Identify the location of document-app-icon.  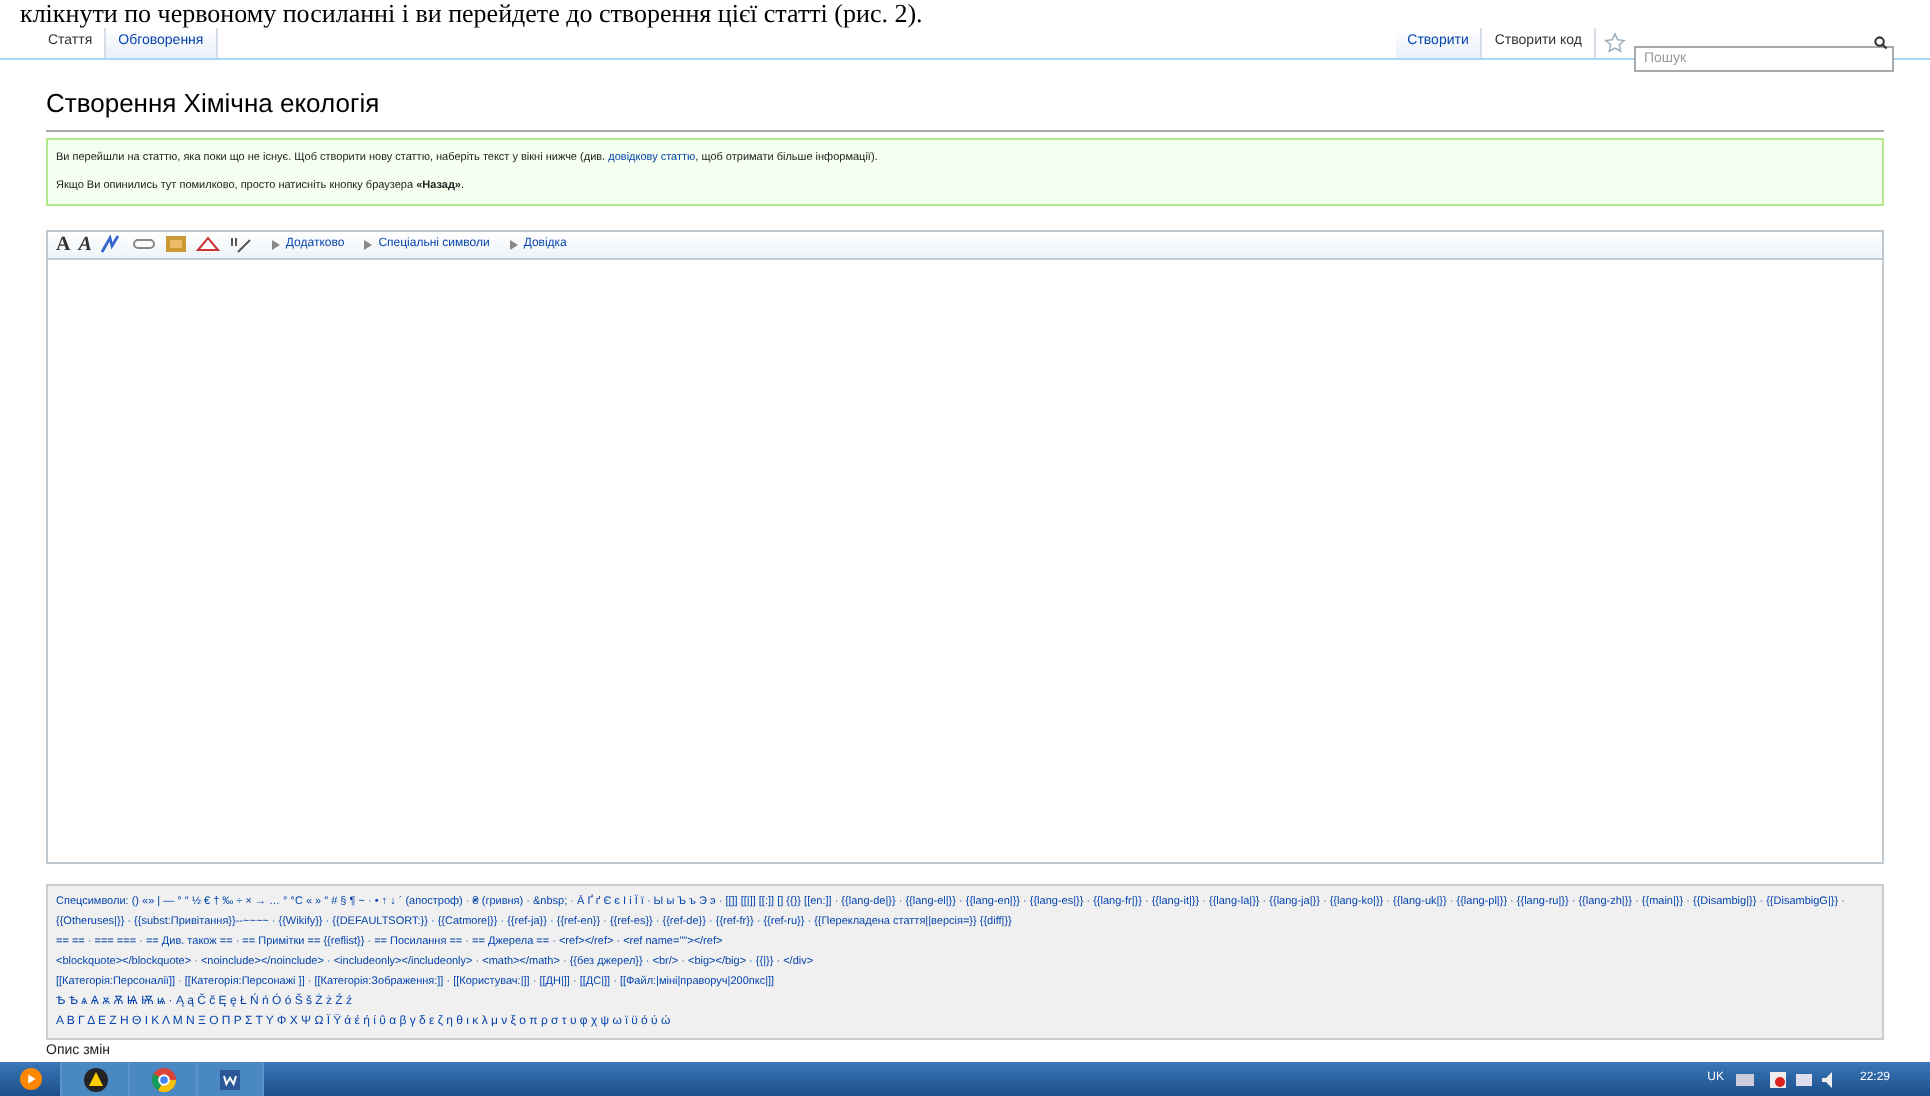
(230, 1079).